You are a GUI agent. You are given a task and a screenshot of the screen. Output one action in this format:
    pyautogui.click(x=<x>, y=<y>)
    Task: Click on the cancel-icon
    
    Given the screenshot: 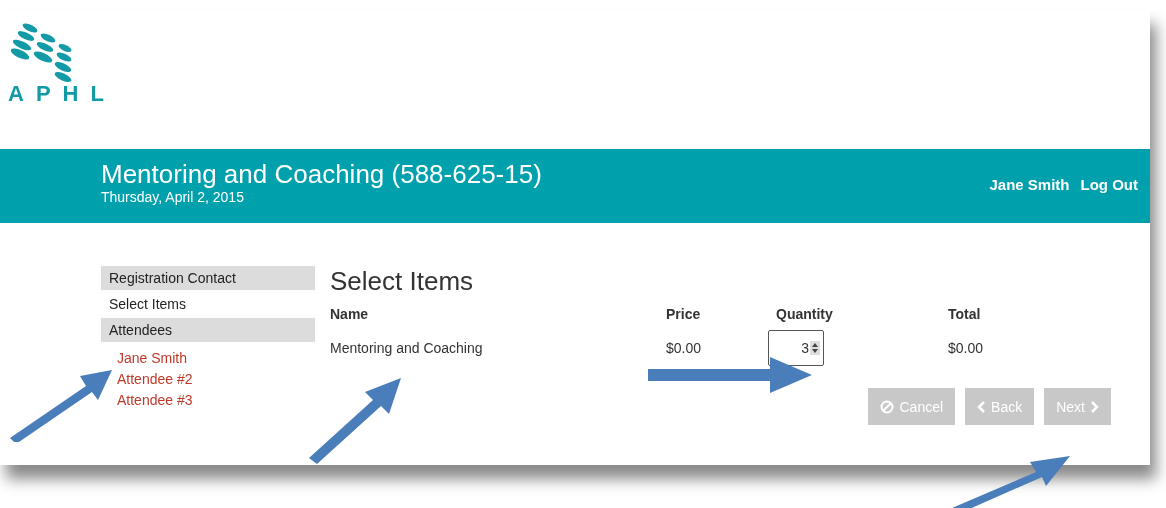 What is the action you would take?
    pyautogui.click(x=887, y=406)
    